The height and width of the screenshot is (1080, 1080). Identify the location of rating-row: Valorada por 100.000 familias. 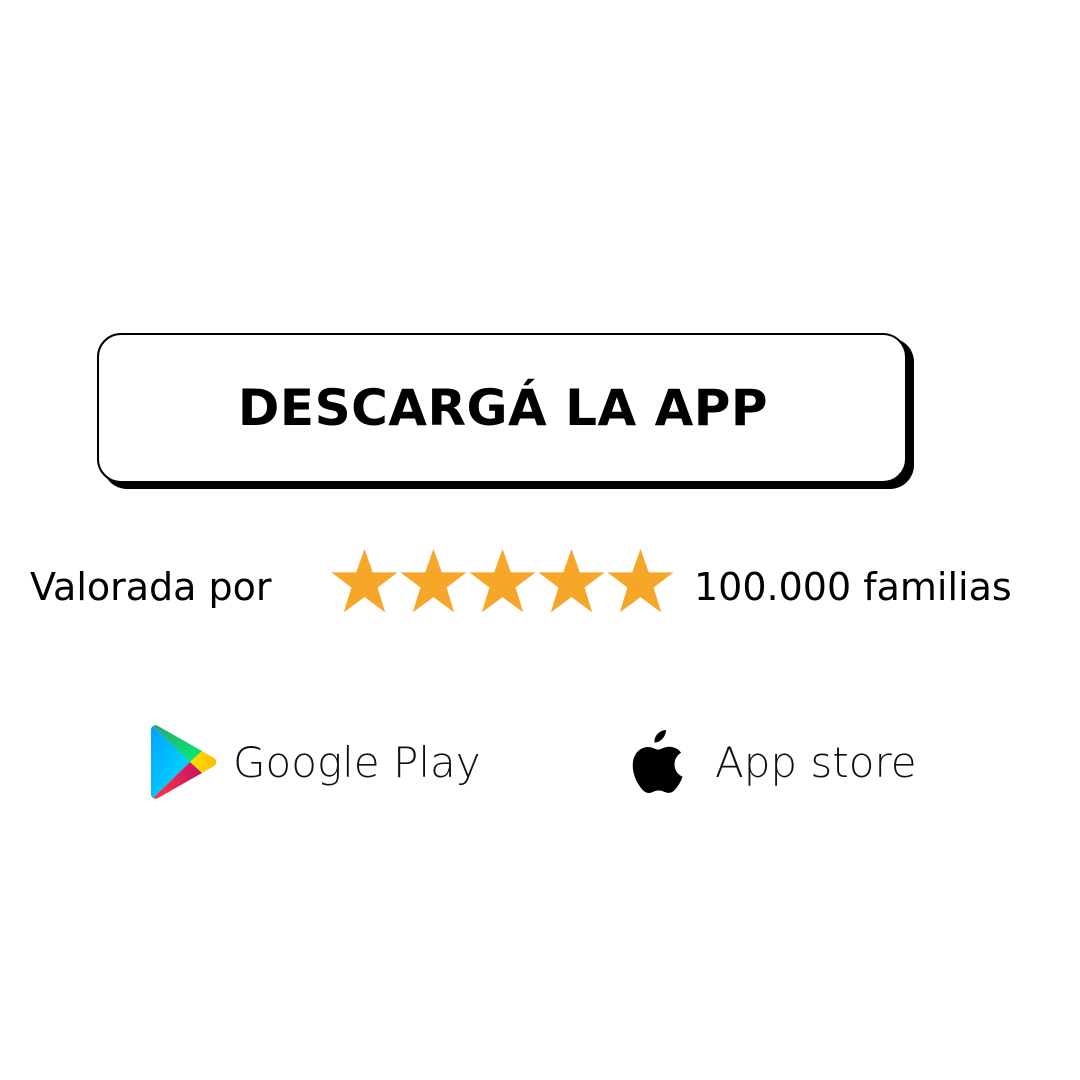
(540, 585).